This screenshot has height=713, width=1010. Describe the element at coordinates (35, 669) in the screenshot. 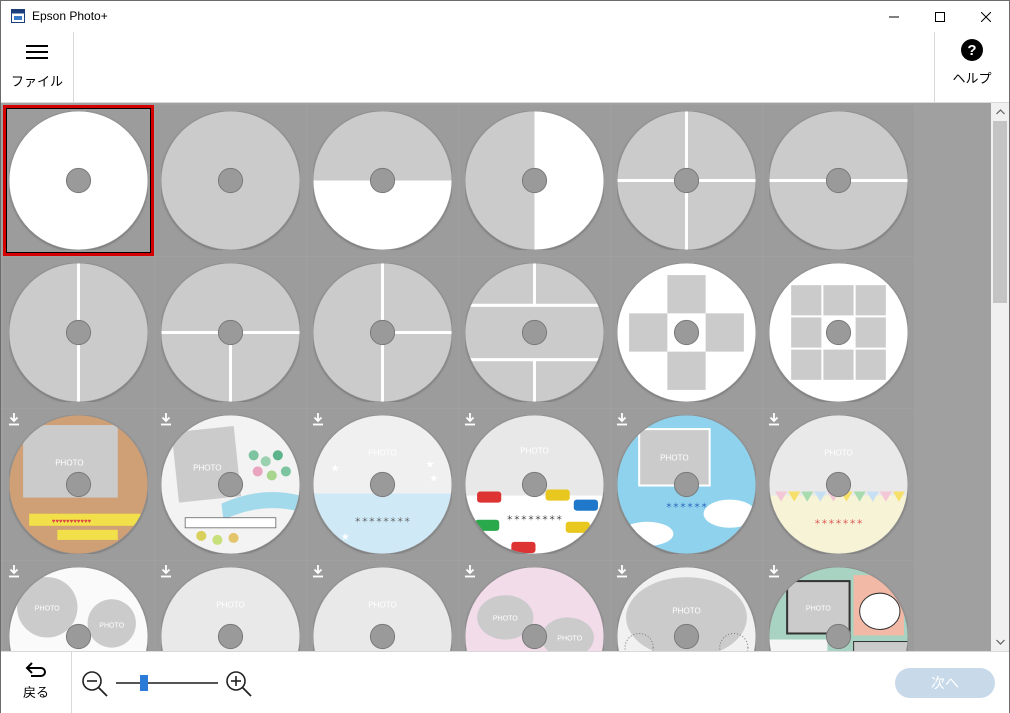

I see `back-arrow-icon` at that location.